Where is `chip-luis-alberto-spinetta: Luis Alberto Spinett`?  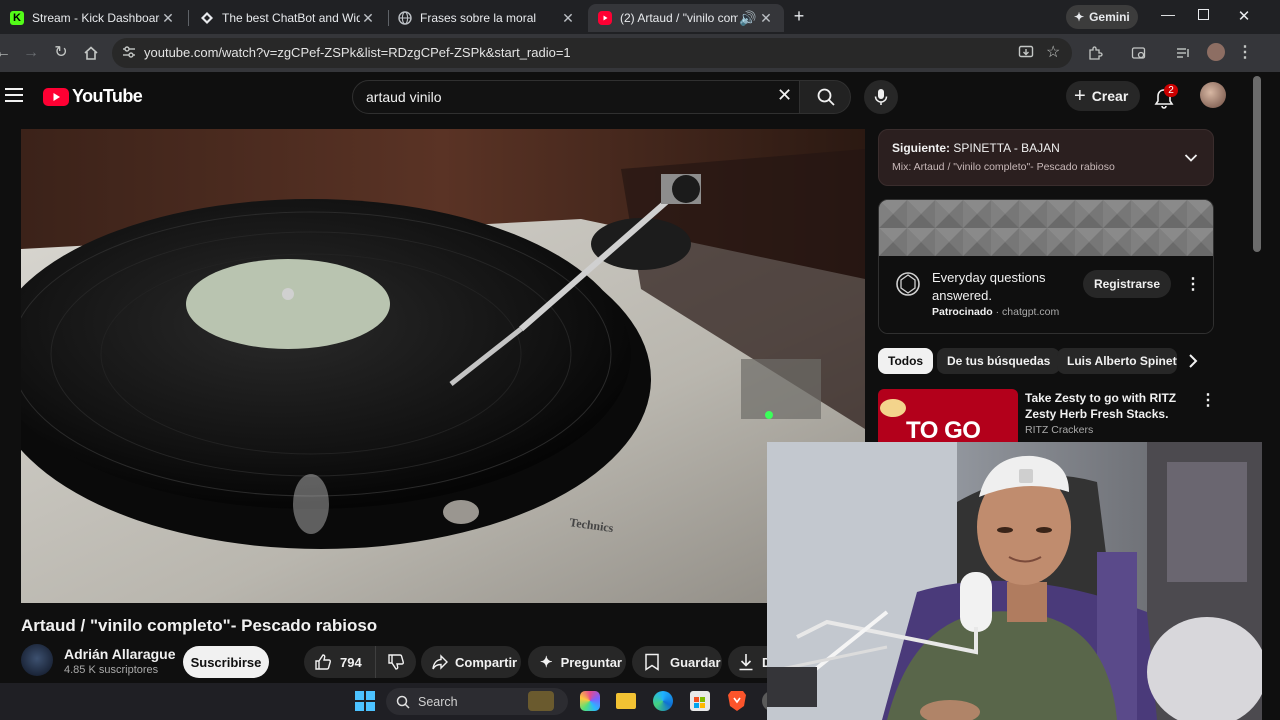
chip-luis-alberto-spinetta: Luis Alberto Spinett is located at coordinates (1117, 361).